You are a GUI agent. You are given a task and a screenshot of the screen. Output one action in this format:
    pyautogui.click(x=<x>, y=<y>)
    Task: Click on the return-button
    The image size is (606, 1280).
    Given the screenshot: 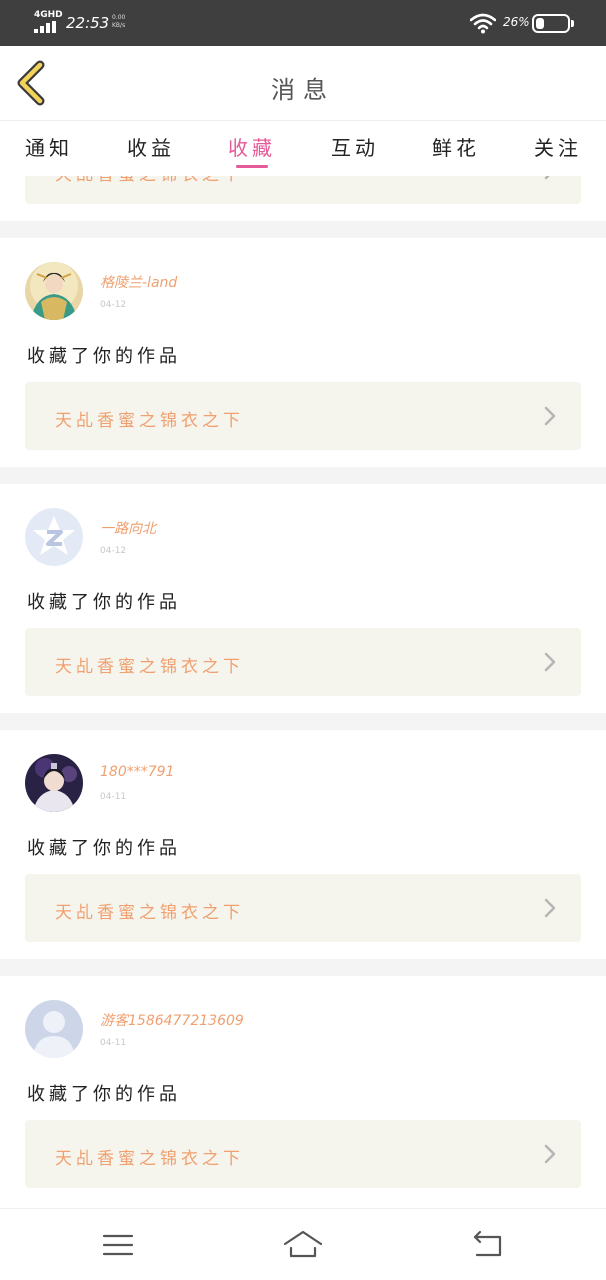 What is the action you would take?
    pyautogui.click(x=487, y=1245)
    